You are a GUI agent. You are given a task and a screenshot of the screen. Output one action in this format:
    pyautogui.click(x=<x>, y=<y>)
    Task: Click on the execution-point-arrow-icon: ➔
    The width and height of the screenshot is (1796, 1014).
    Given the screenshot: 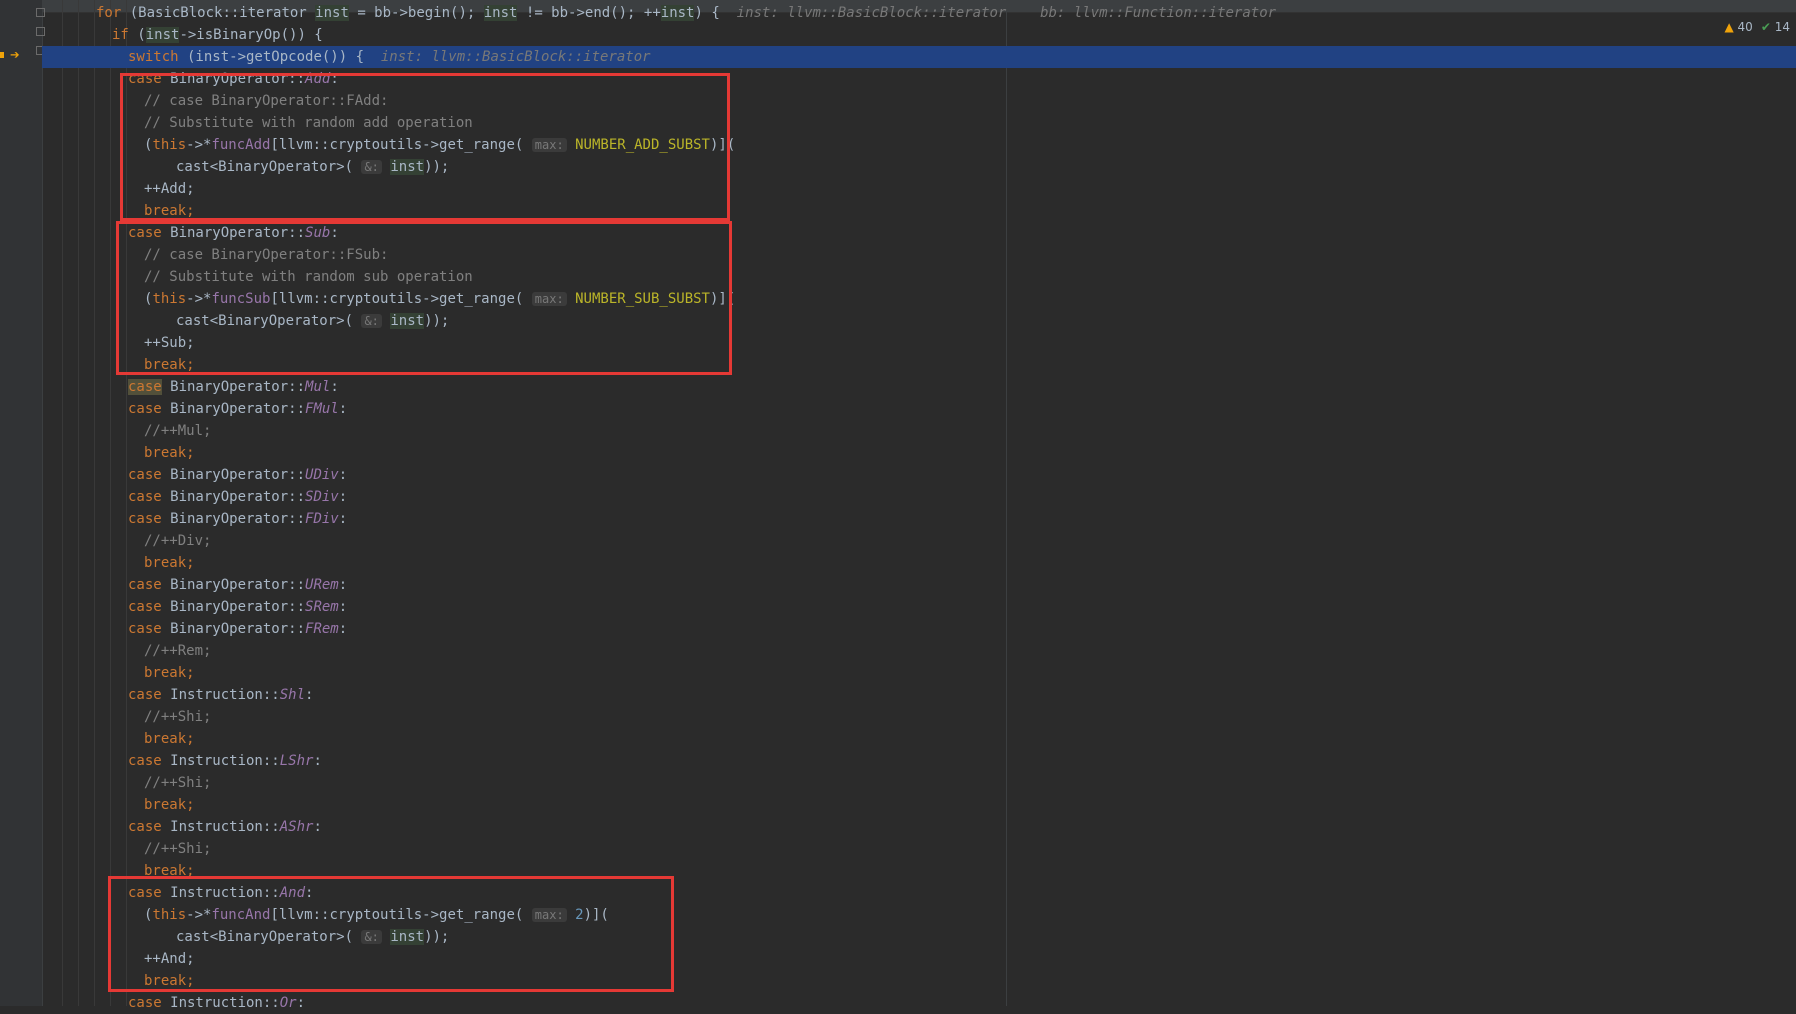 What is the action you would take?
    pyautogui.click(x=15, y=54)
    